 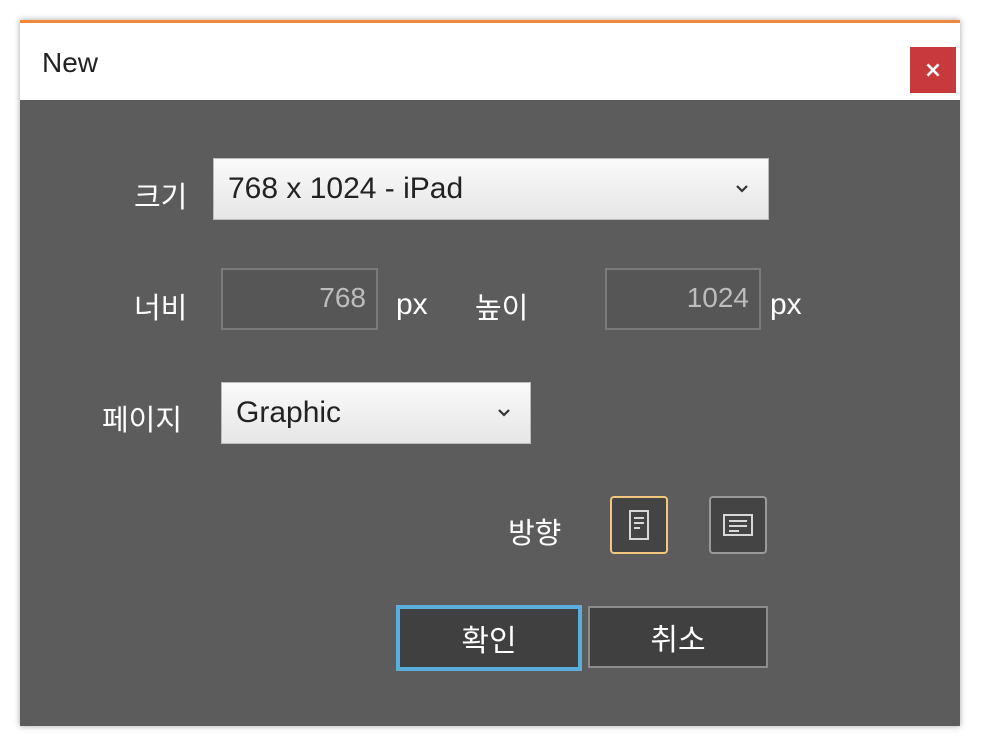 What do you see at coordinates (786, 304) in the screenshot?
I see `height-unit: px` at bounding box center [786, 304].